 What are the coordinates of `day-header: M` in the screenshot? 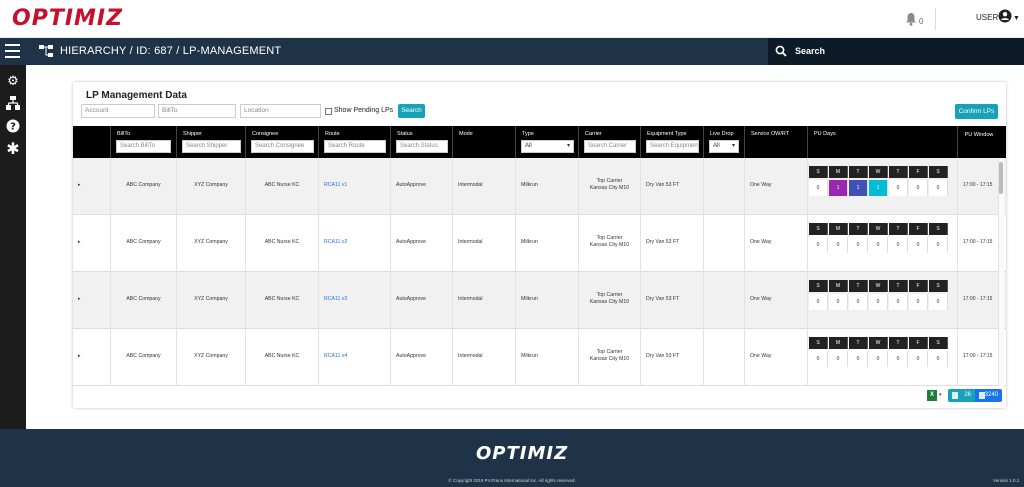 It's located at (838, 343).